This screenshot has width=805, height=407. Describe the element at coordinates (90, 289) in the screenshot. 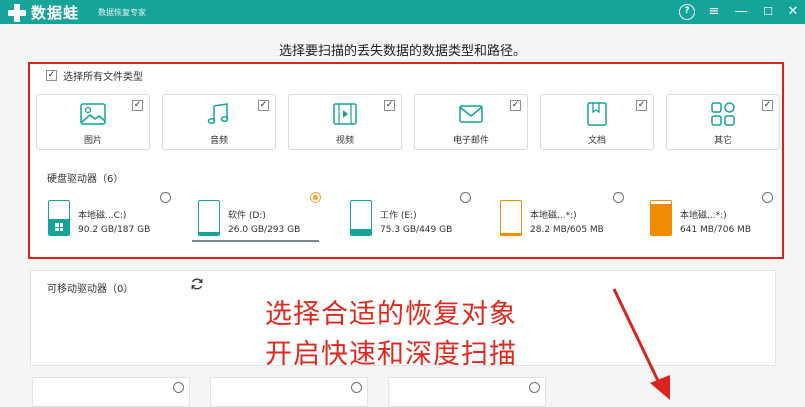

I see `removable-drives-title: 可移动驱动器（0）` at that location.